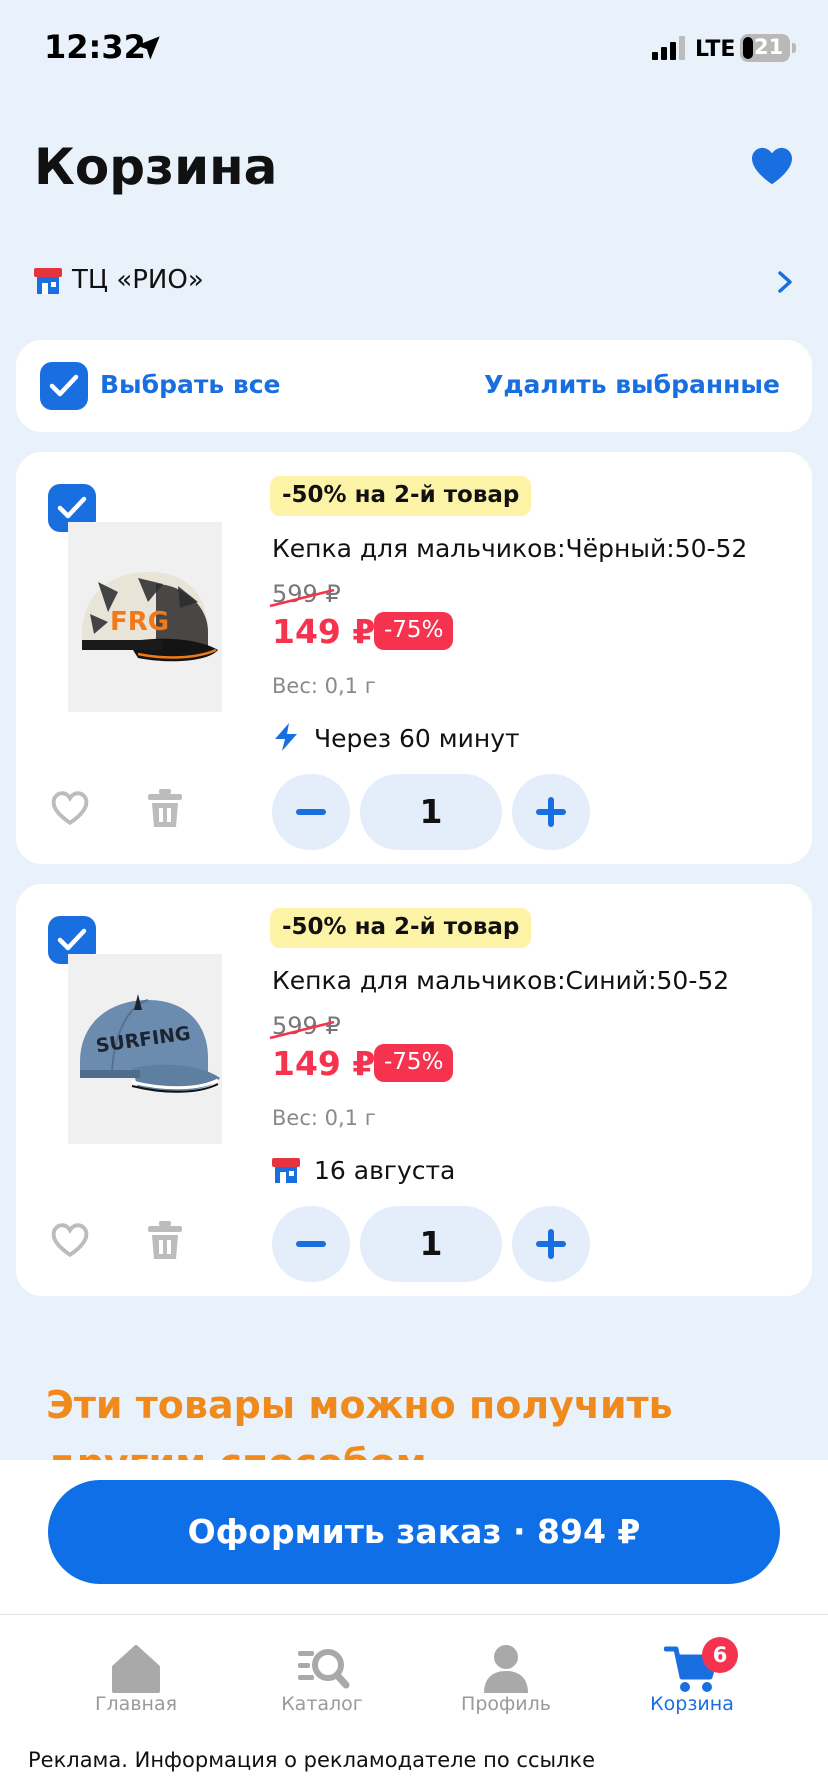 This screenshot has height=1792, width=828. I want to click on delivery-time: Через 60 минут, so click(417, 738).